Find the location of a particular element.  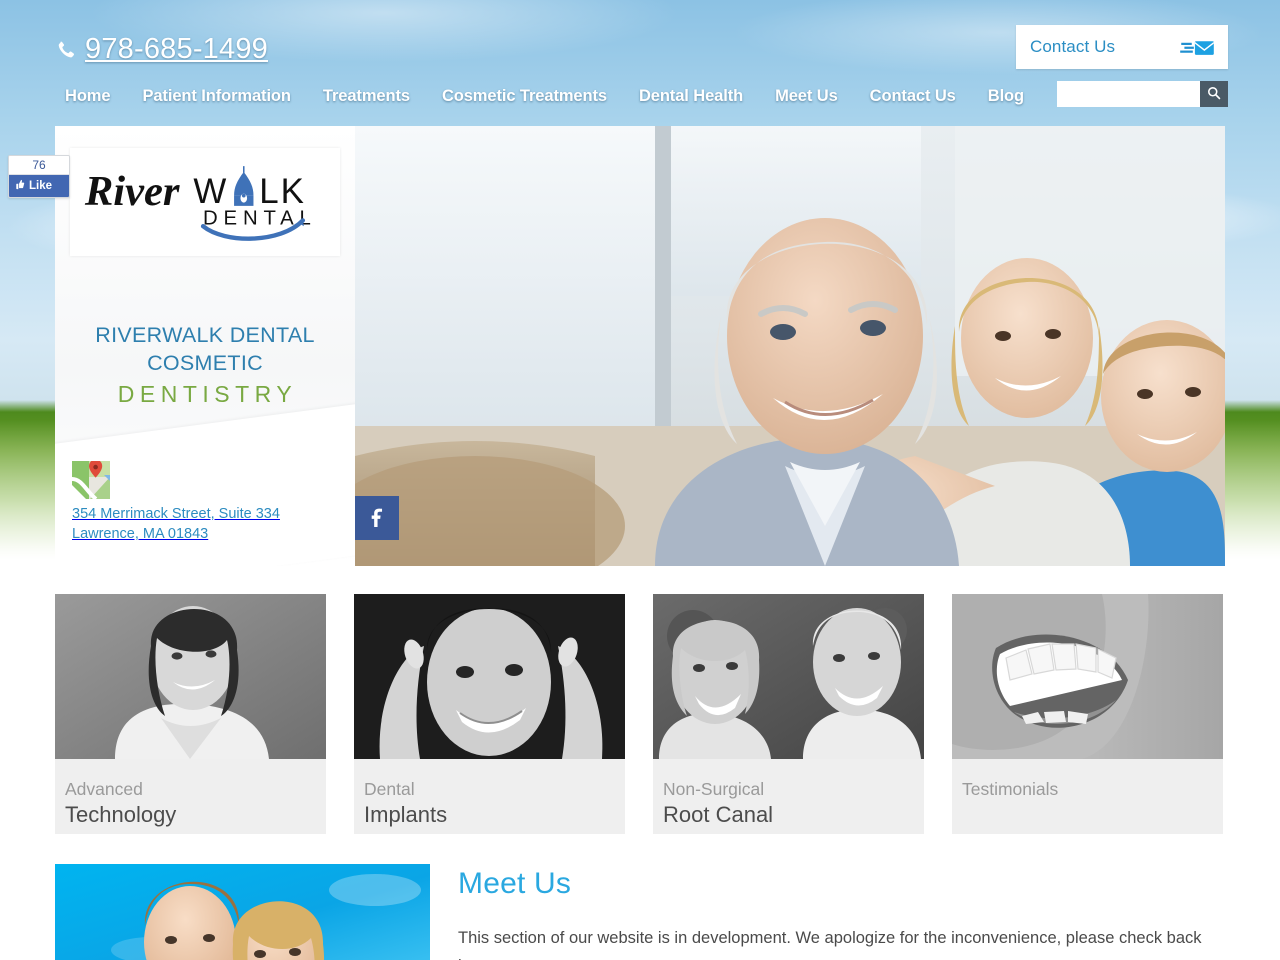

meet-us-photo-graphic is located at coordinates (242, 912).